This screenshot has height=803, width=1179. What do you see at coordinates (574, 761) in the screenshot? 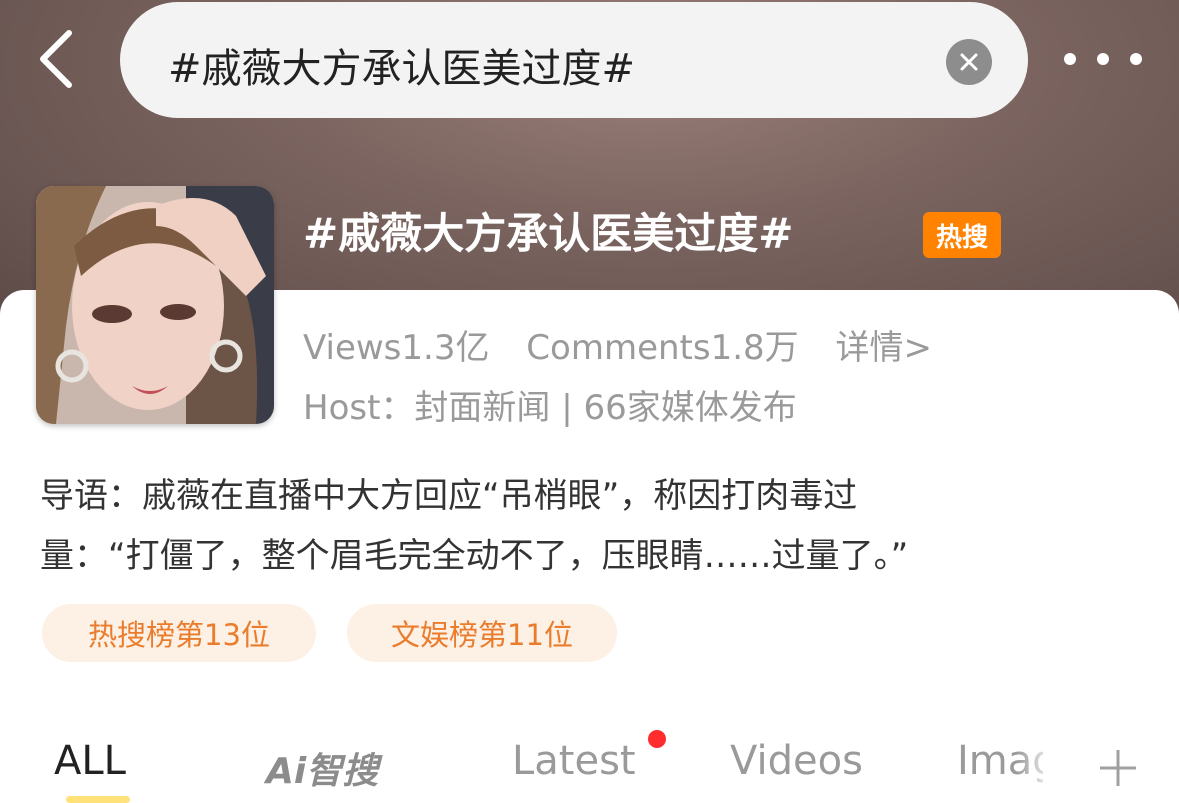
I see `tab-latest: Latest` at bounding box center [574, 761].